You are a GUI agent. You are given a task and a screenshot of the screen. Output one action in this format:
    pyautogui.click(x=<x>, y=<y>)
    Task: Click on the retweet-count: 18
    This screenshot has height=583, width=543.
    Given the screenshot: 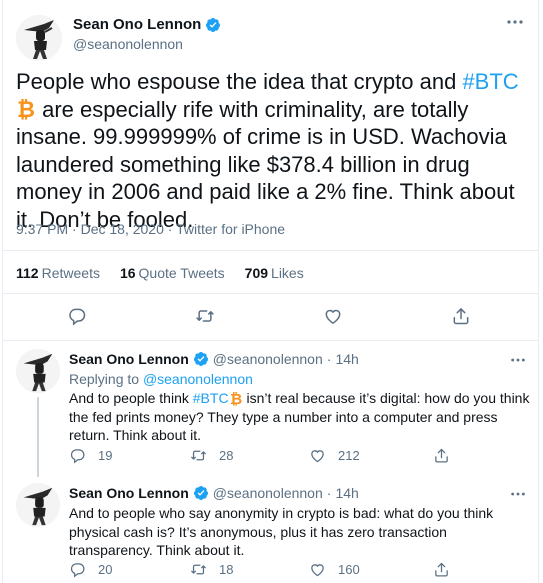 What is the action you would take?
    pyautogui.click(x=226, y=569)
    